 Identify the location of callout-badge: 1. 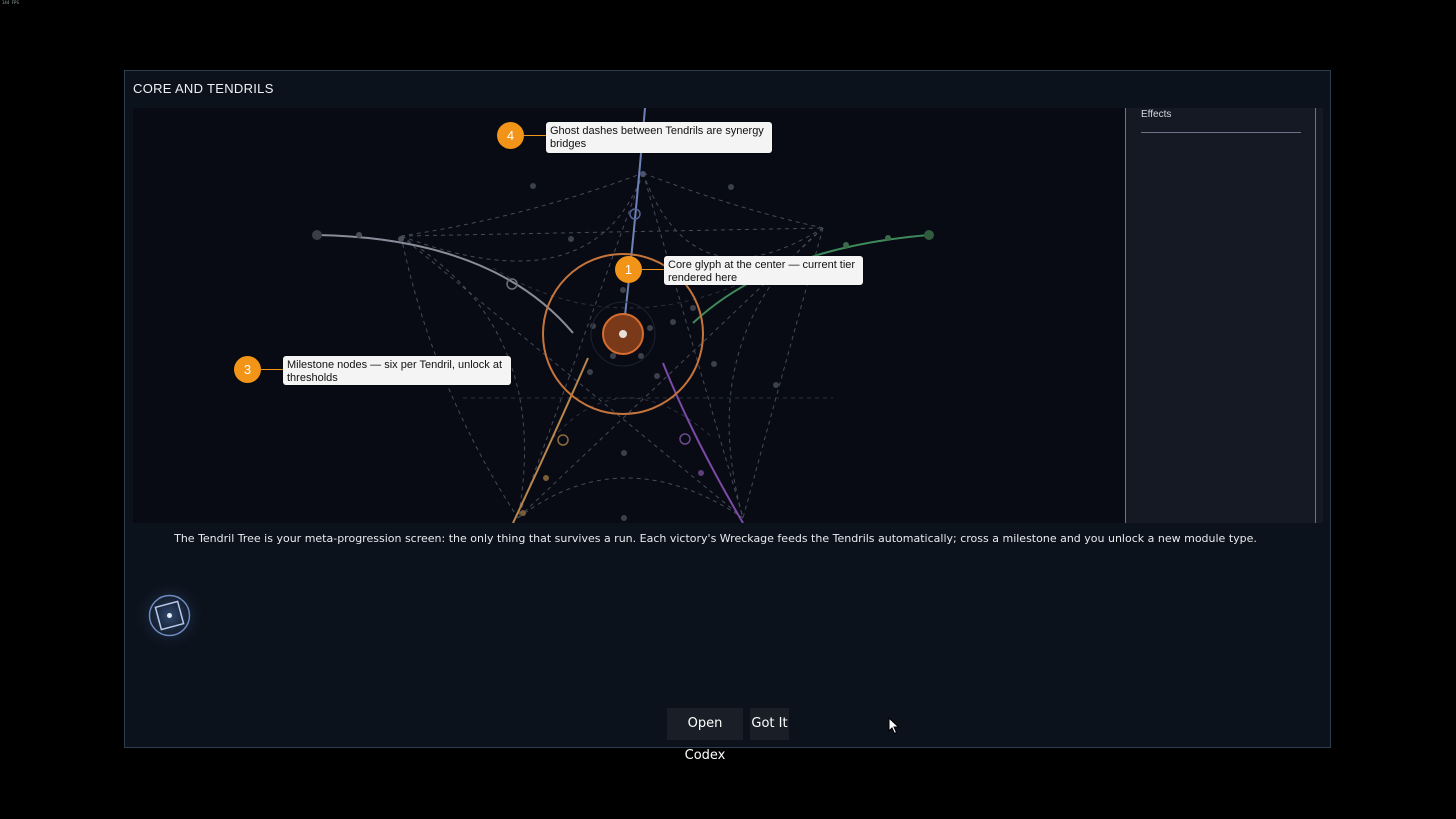
(628, 269).